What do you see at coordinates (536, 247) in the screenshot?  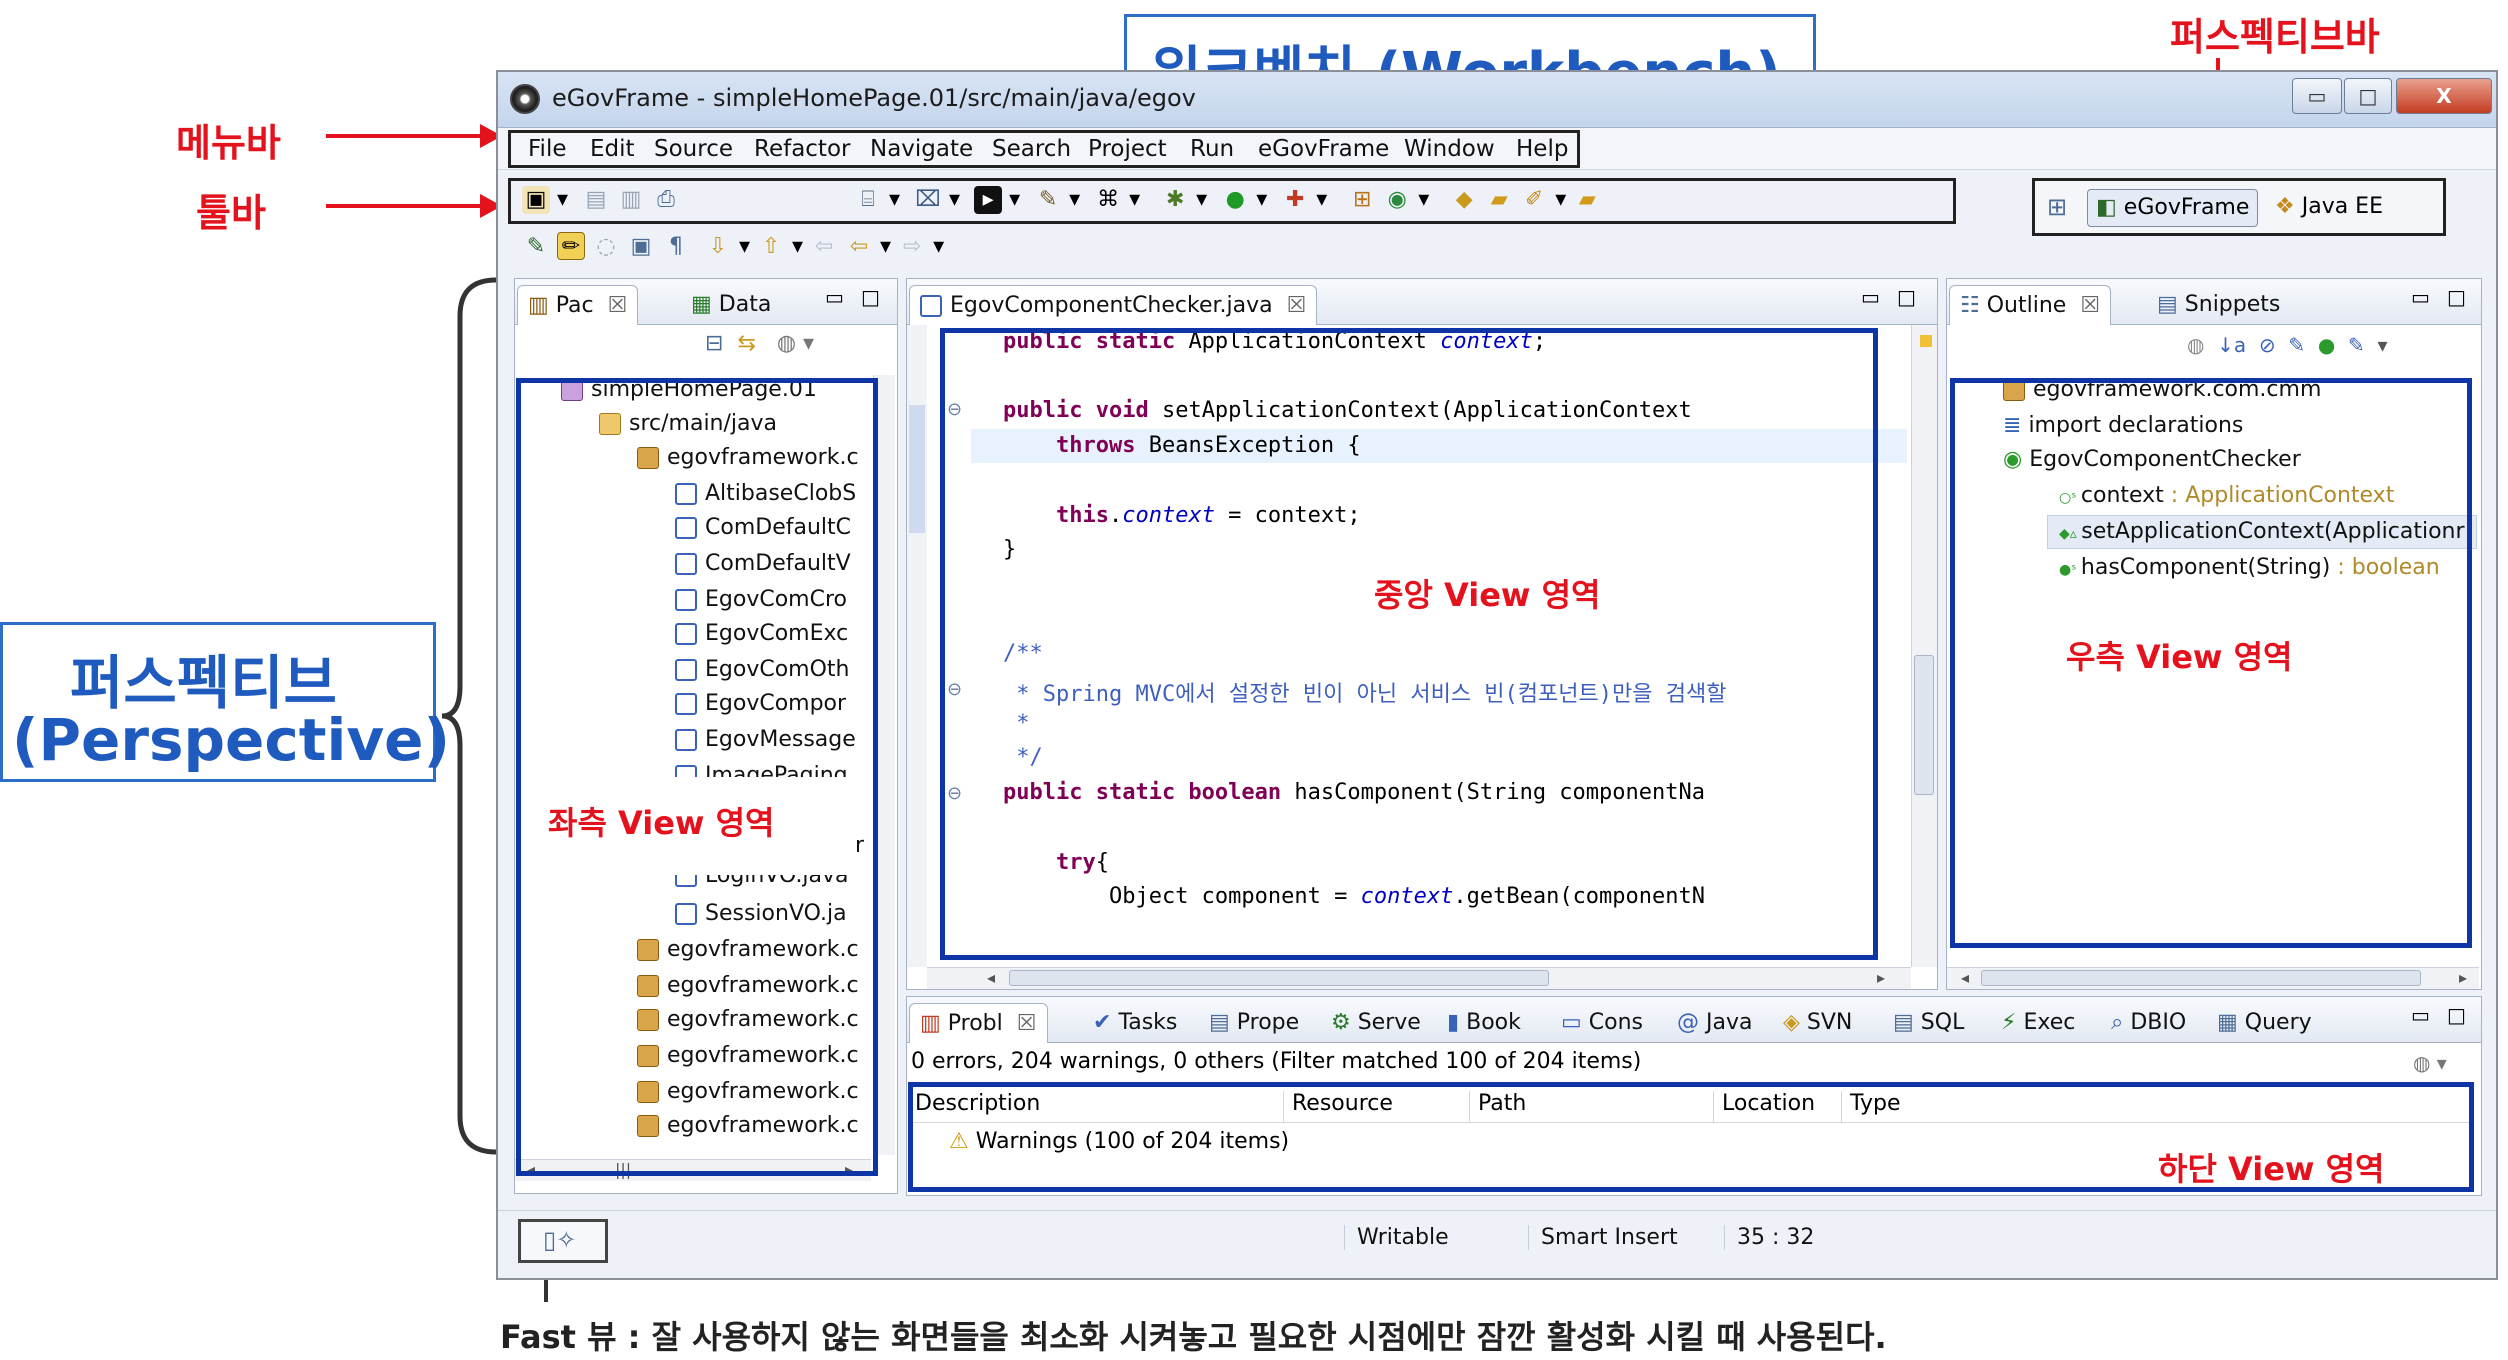 I see `mark-occurrences-icon: ✎` at bounding box center [536, 247].